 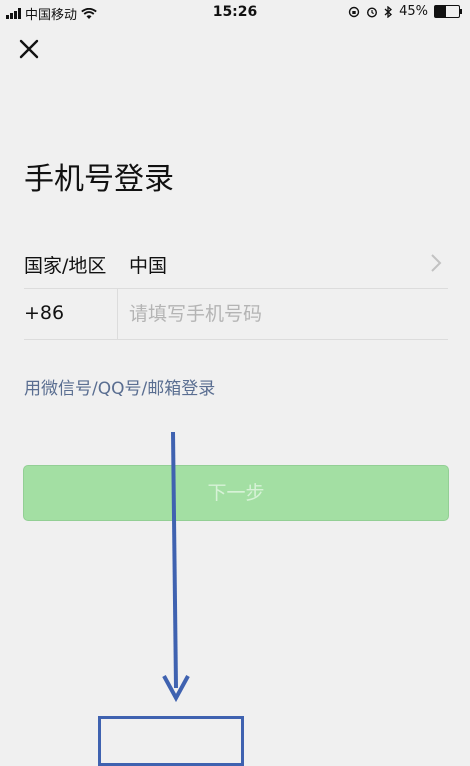 I want to click on status-right: 45%, so click(x=405, y=11).